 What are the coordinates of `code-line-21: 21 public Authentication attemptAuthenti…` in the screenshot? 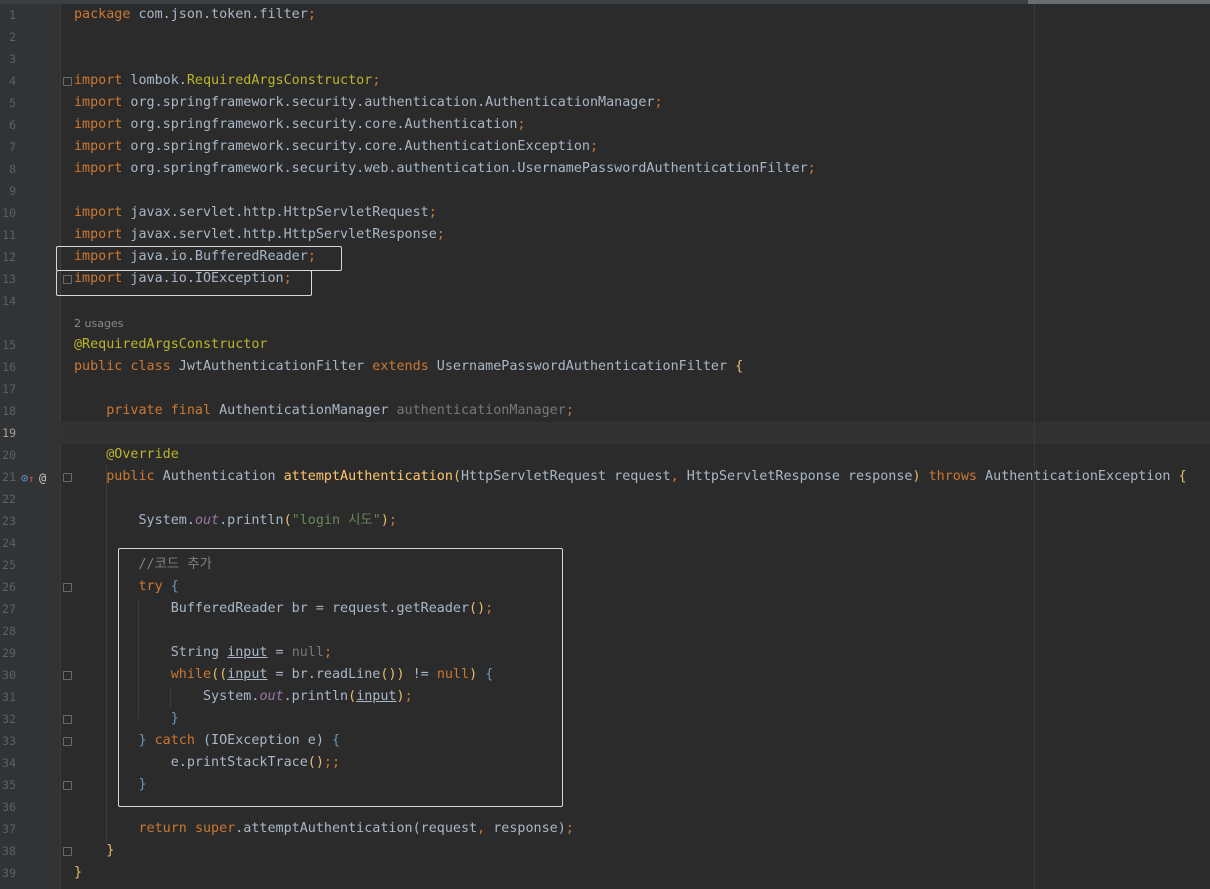 It's located at (605, 477).